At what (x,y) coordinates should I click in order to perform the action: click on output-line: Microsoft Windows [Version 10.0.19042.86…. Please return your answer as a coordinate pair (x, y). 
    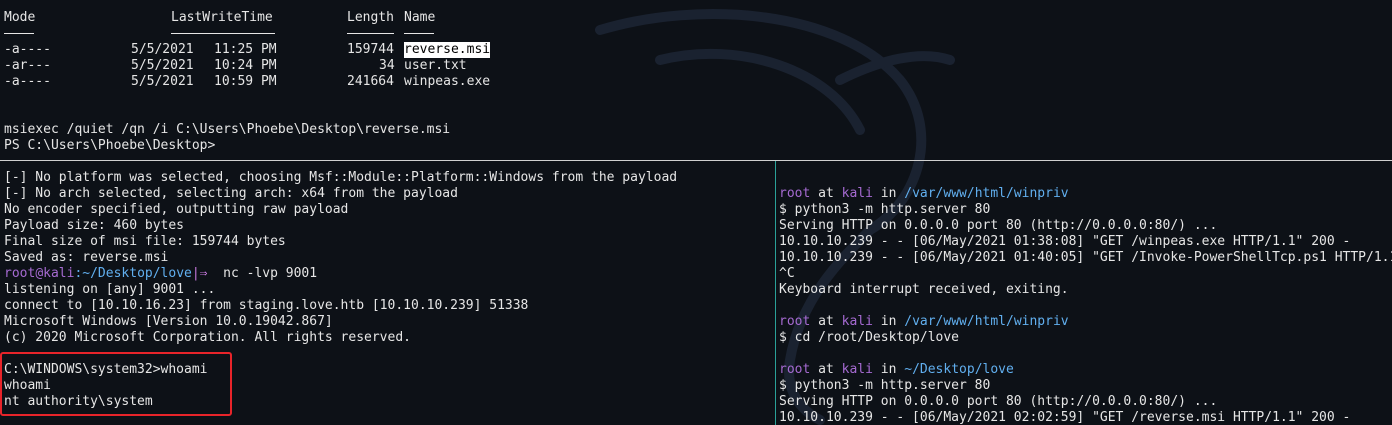
    Looking at the image, I should click on (168, 321).